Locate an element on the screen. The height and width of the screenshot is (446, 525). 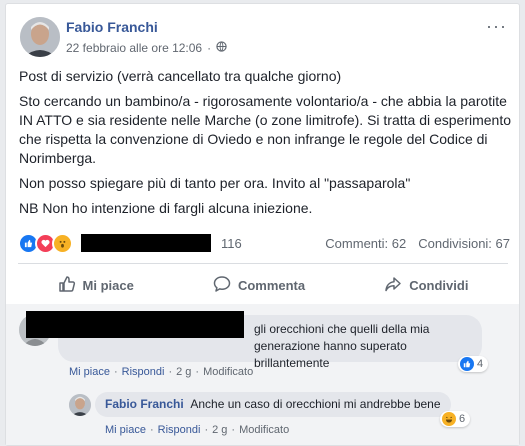
post-timestamp: 22 febbraio alle ore 12:06 is located at coordinates (134, 48).